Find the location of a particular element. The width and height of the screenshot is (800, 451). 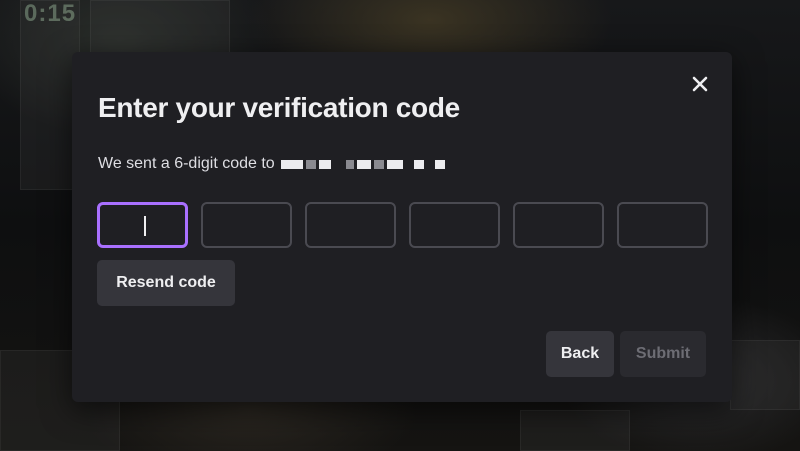

code-input-row is located at coordinates (402, 225).